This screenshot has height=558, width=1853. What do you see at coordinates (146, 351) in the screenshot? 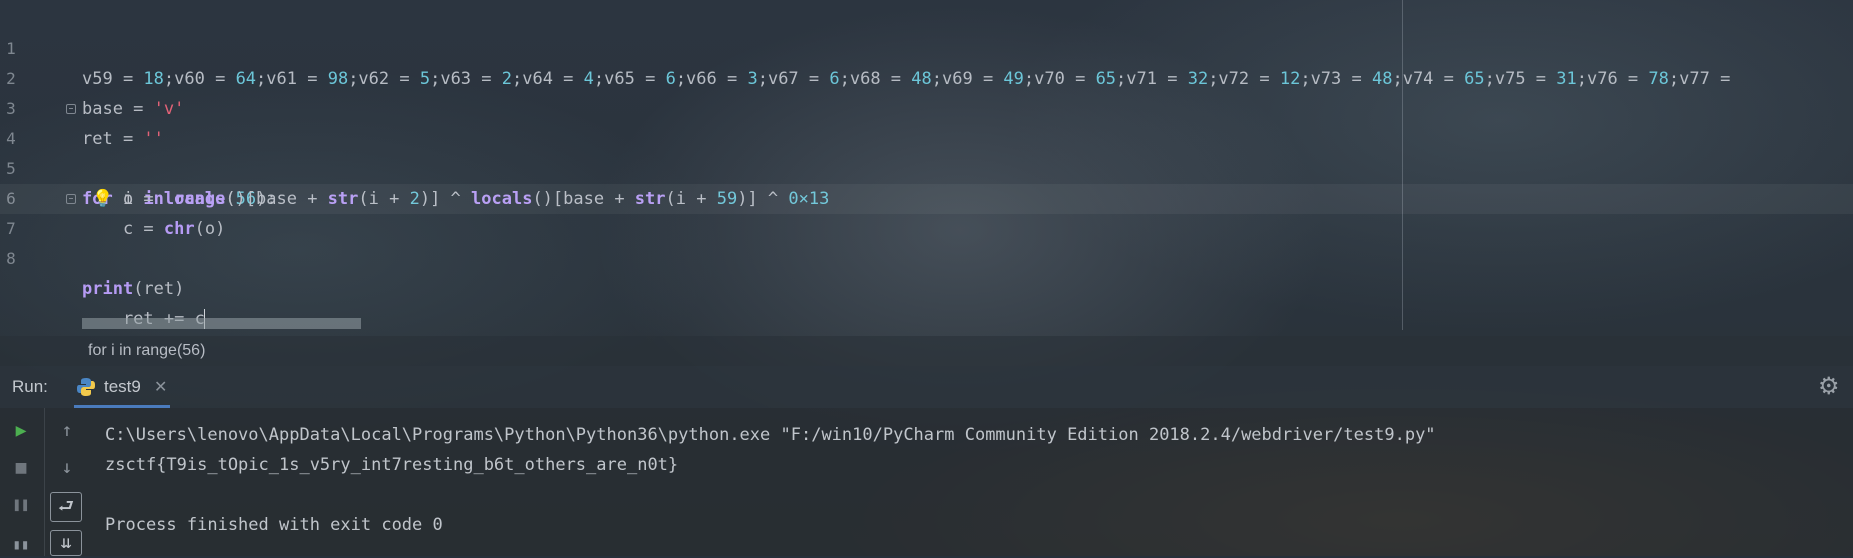
I see `breadcrumb-item: for i in range(56)` at bounding box center [146, 351].